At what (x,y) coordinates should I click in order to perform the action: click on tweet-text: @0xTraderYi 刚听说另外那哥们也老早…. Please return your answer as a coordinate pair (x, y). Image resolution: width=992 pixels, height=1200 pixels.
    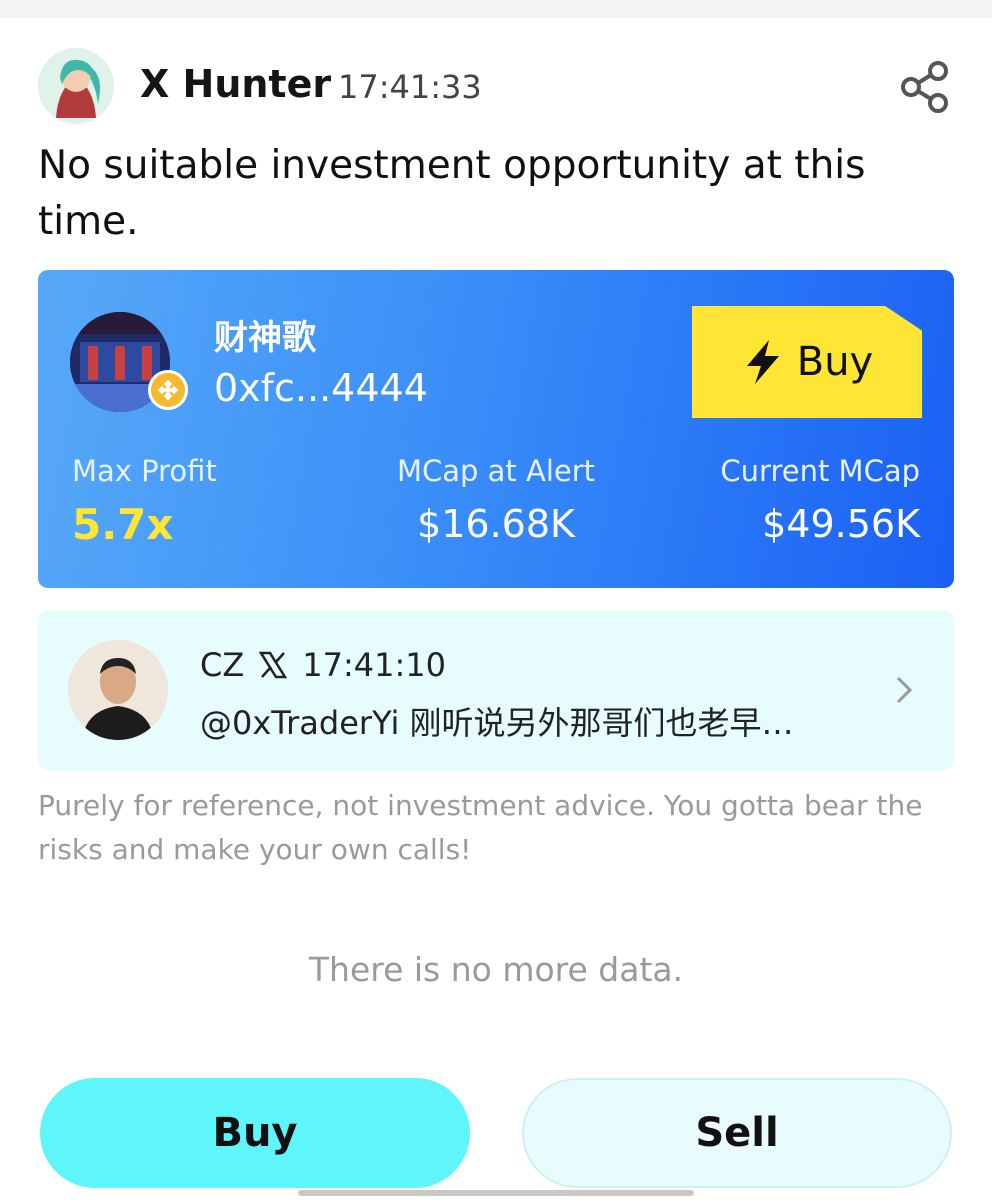
    Looking at the image, I should click on (497, 723).